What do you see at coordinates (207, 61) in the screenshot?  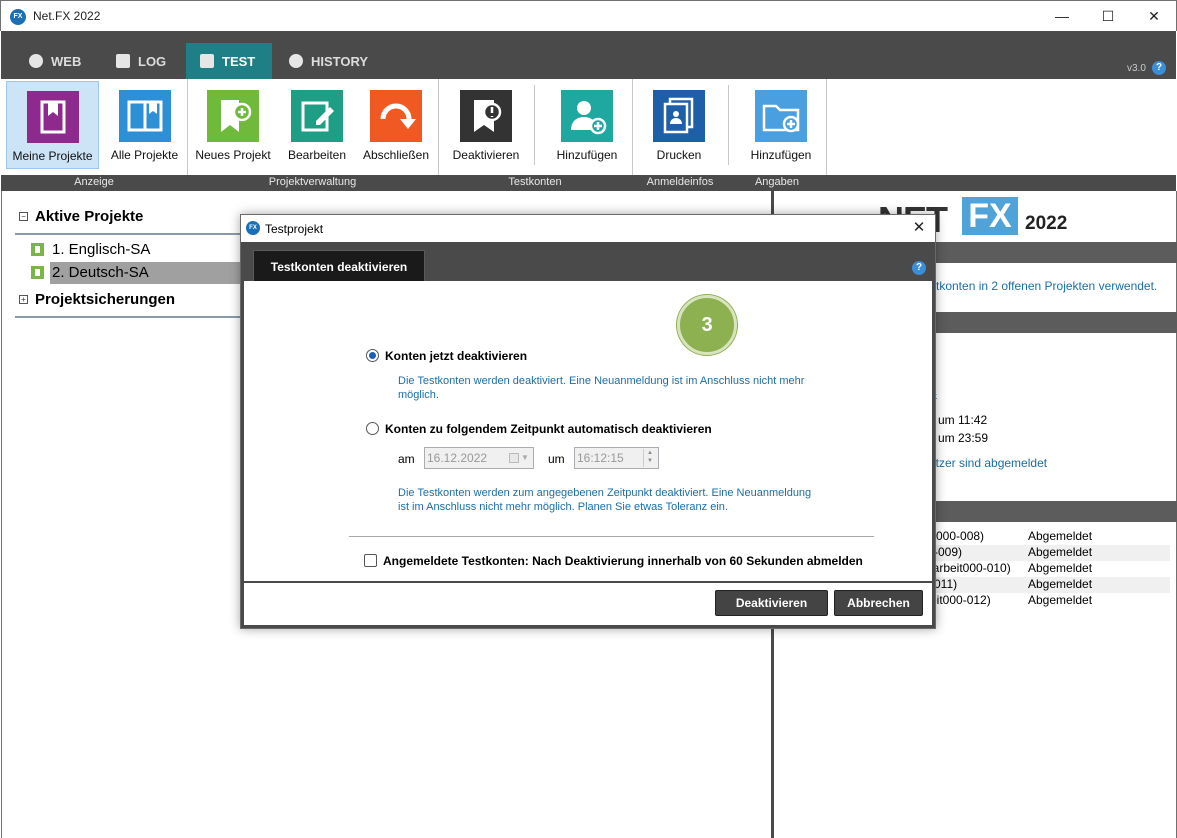 I see `test-icon` at bounding box center [207, 61].